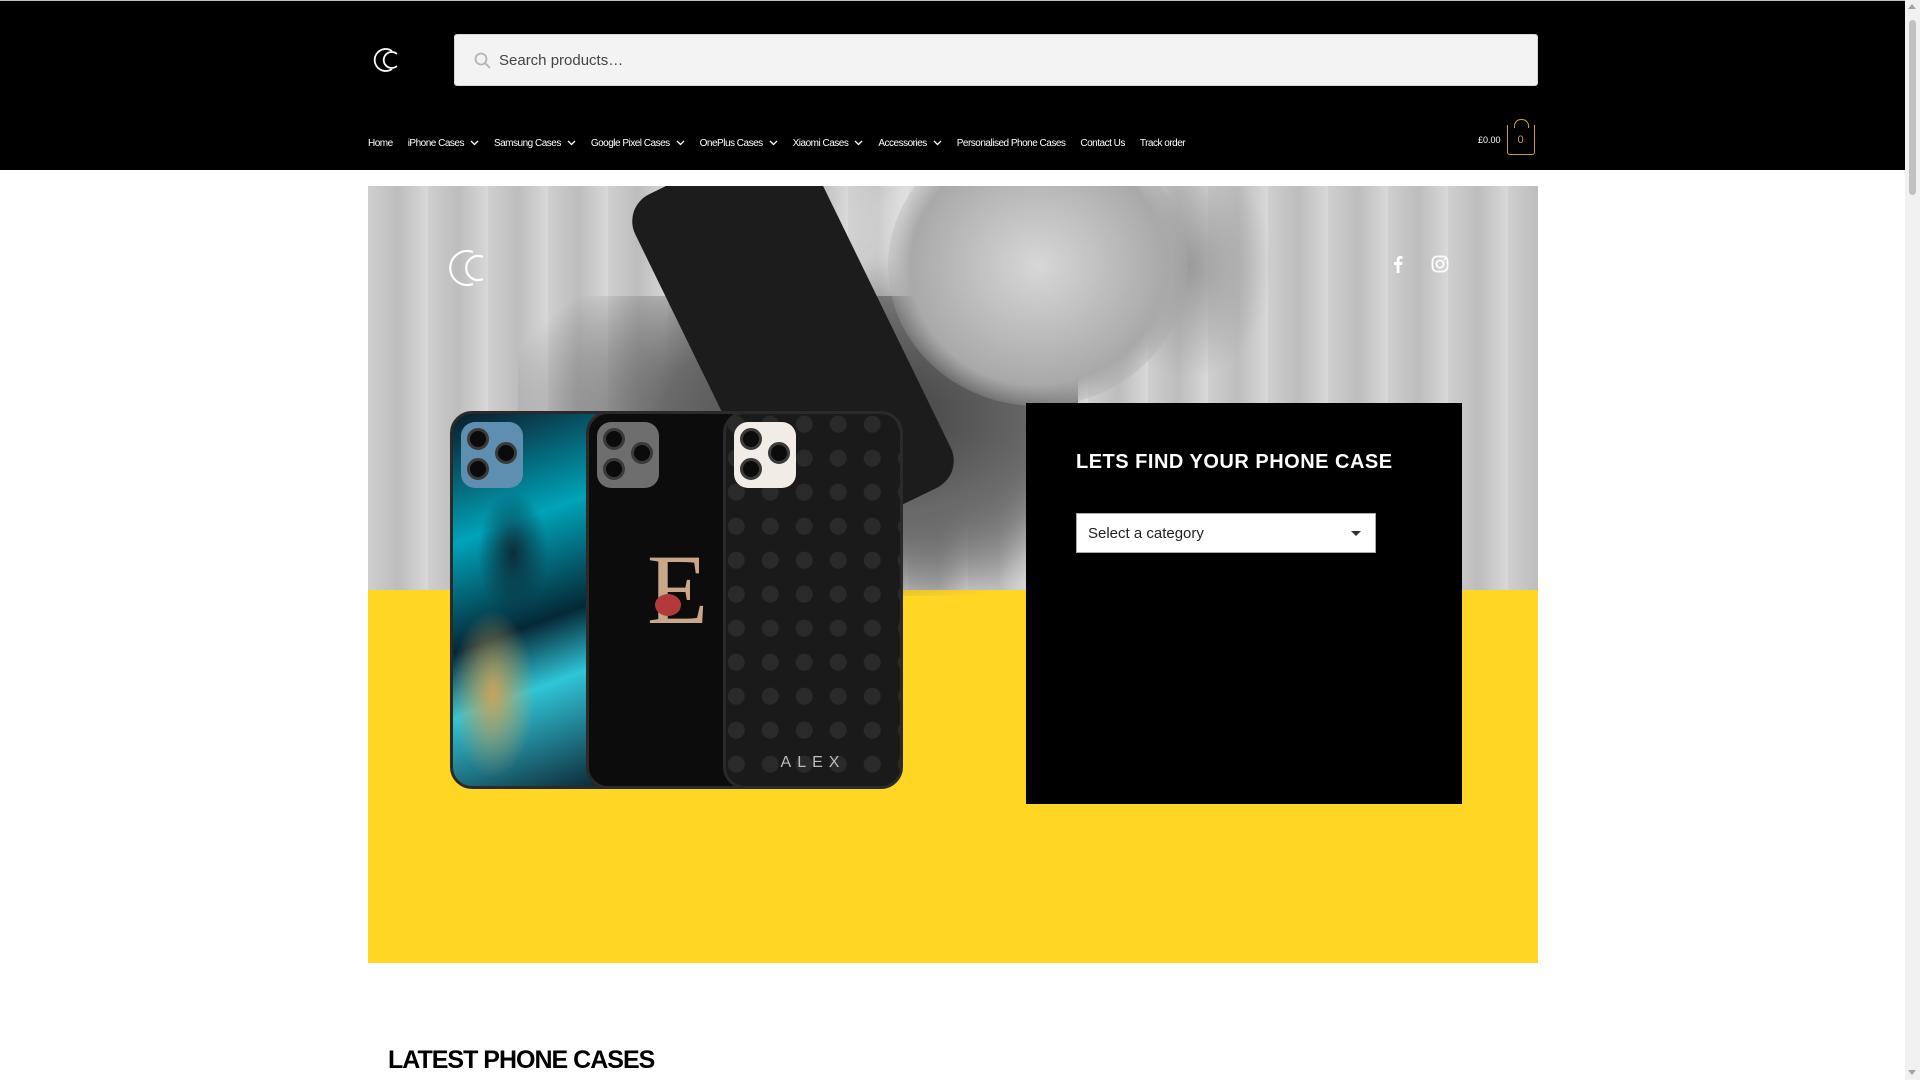 Image resolution: width=1920 pixels, height=1080 pixels. I want to click on search-input, so click(1009, 60).